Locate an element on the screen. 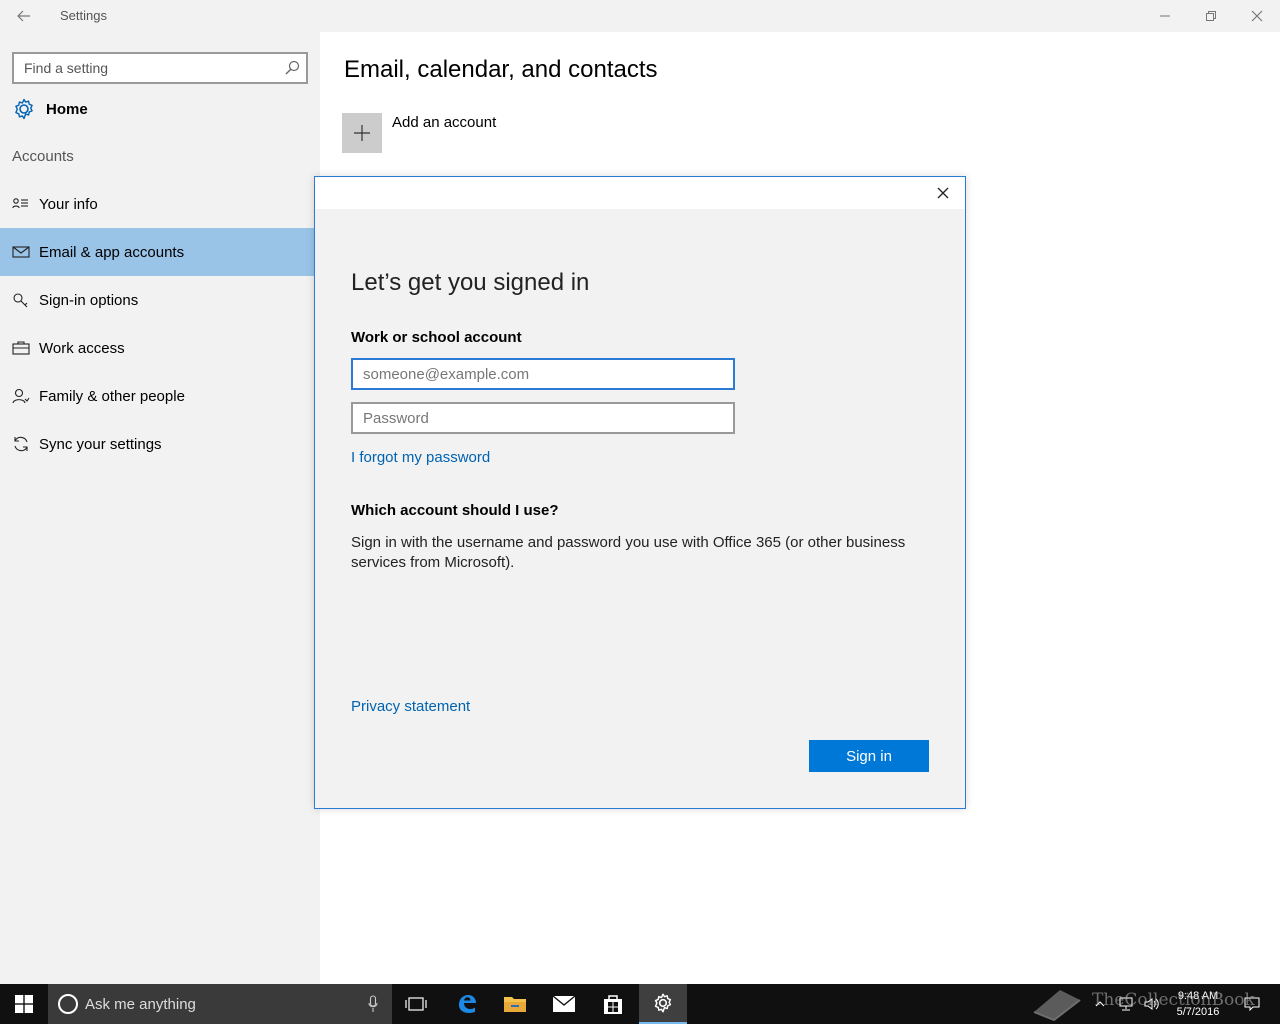 The image size is (1280, 1024). sidebar-item-sync-settings: Sync your settings is located at coordinates (160, 444).